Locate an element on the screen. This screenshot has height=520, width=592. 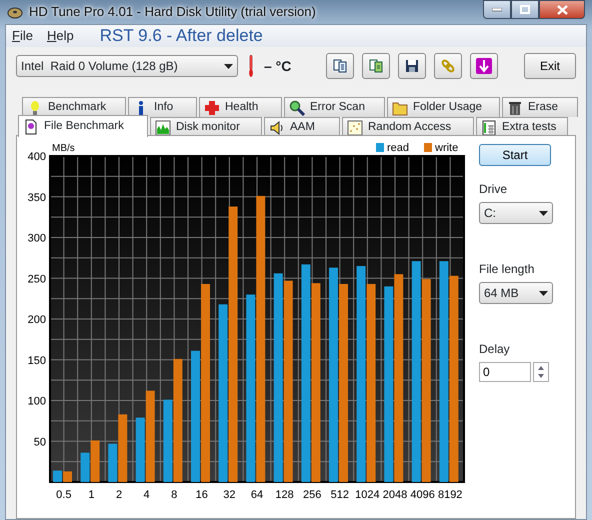
x-tick-label: 0.5 is located at coordinates (64, 495).